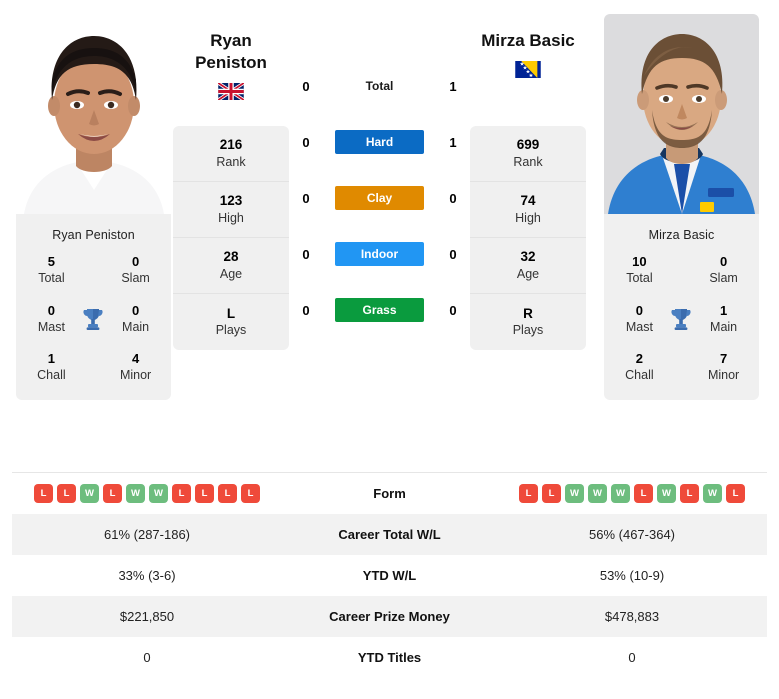 This screenshot has width=779, height=699. What do you see at coordinates (528, 266) in the screenshot?
I see `right-stat-age: 32 Age` at bounding box center [528, 266].